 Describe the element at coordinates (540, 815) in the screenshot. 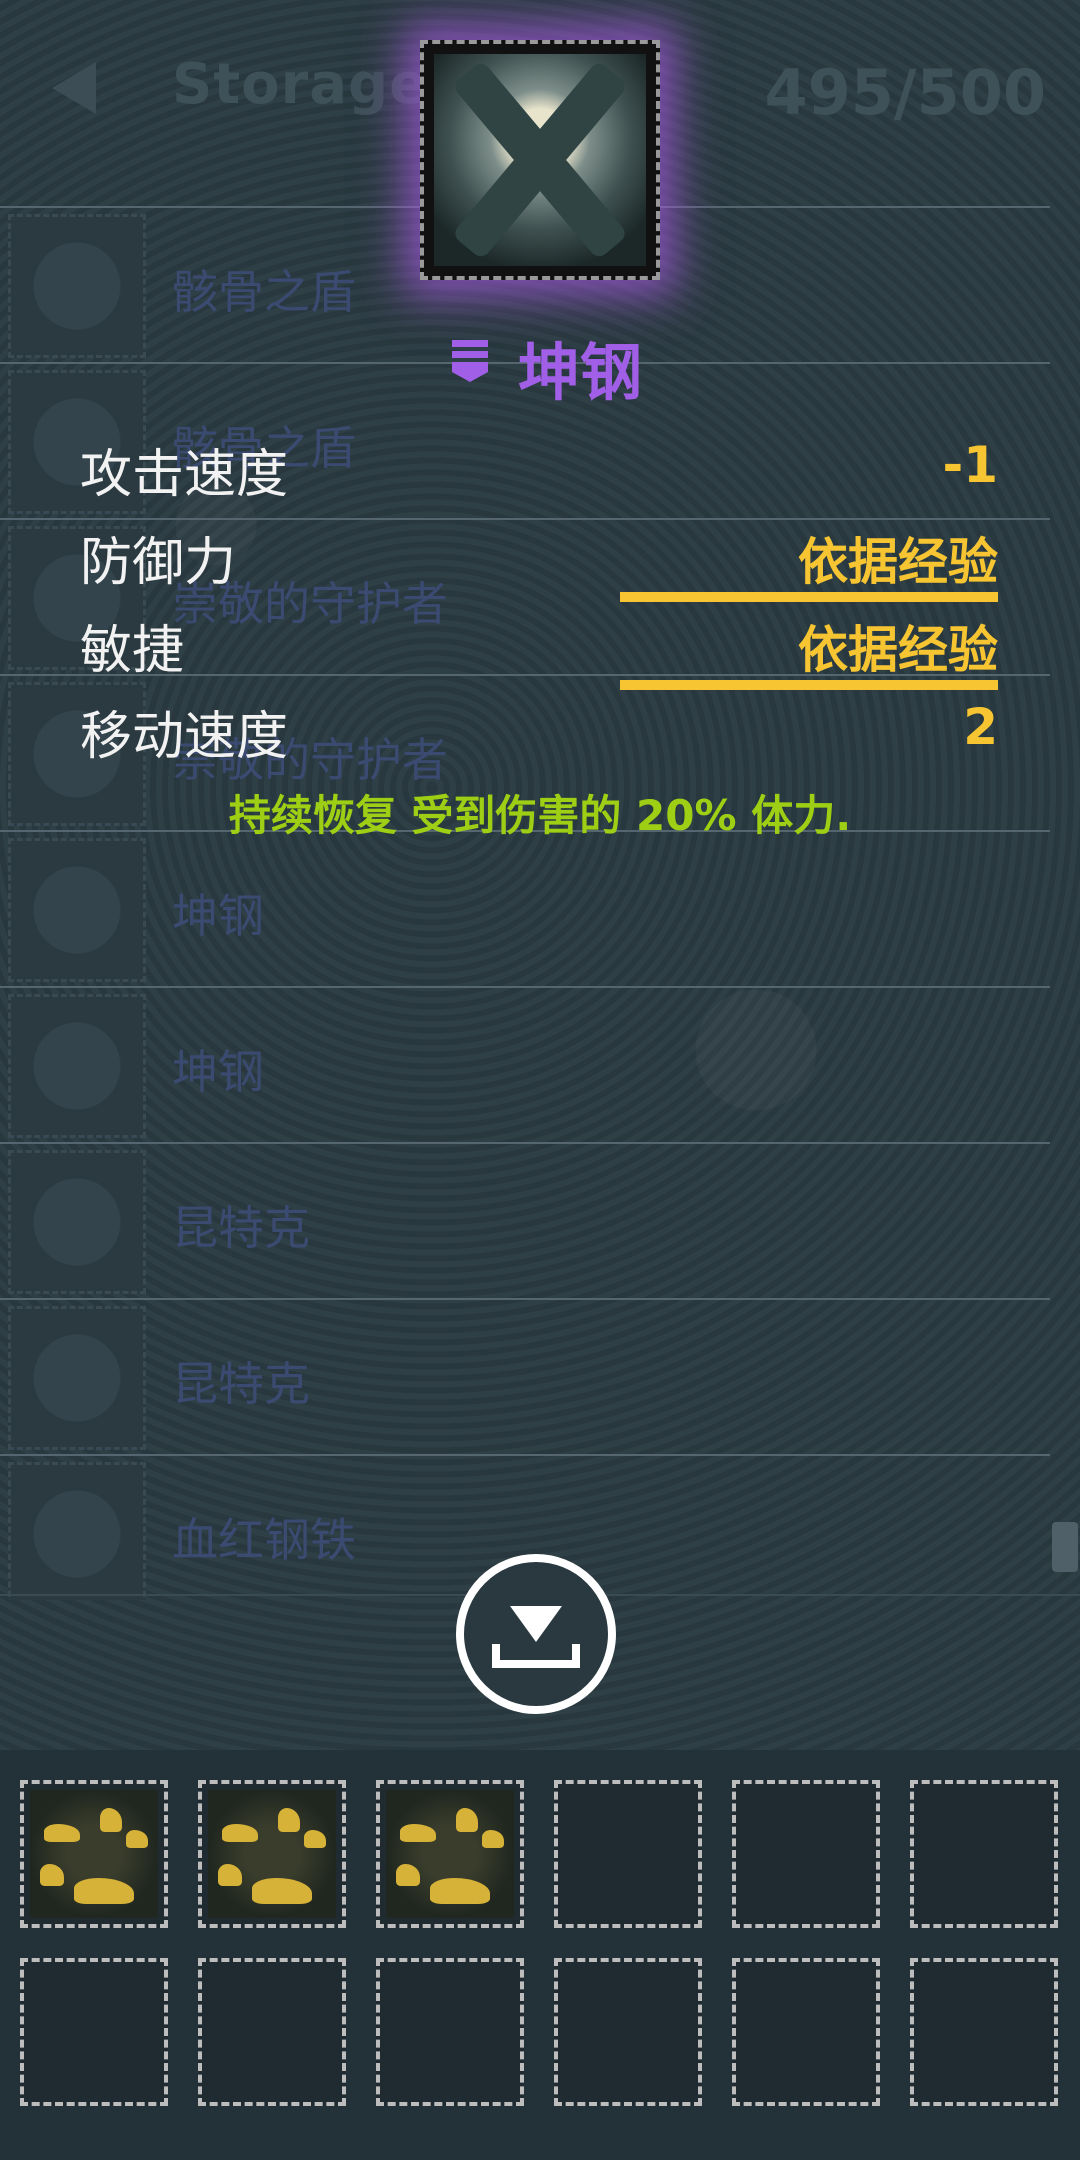

I see `item-effect-text: 持续恢复 受到伤害的 20% 体力.` at that location.